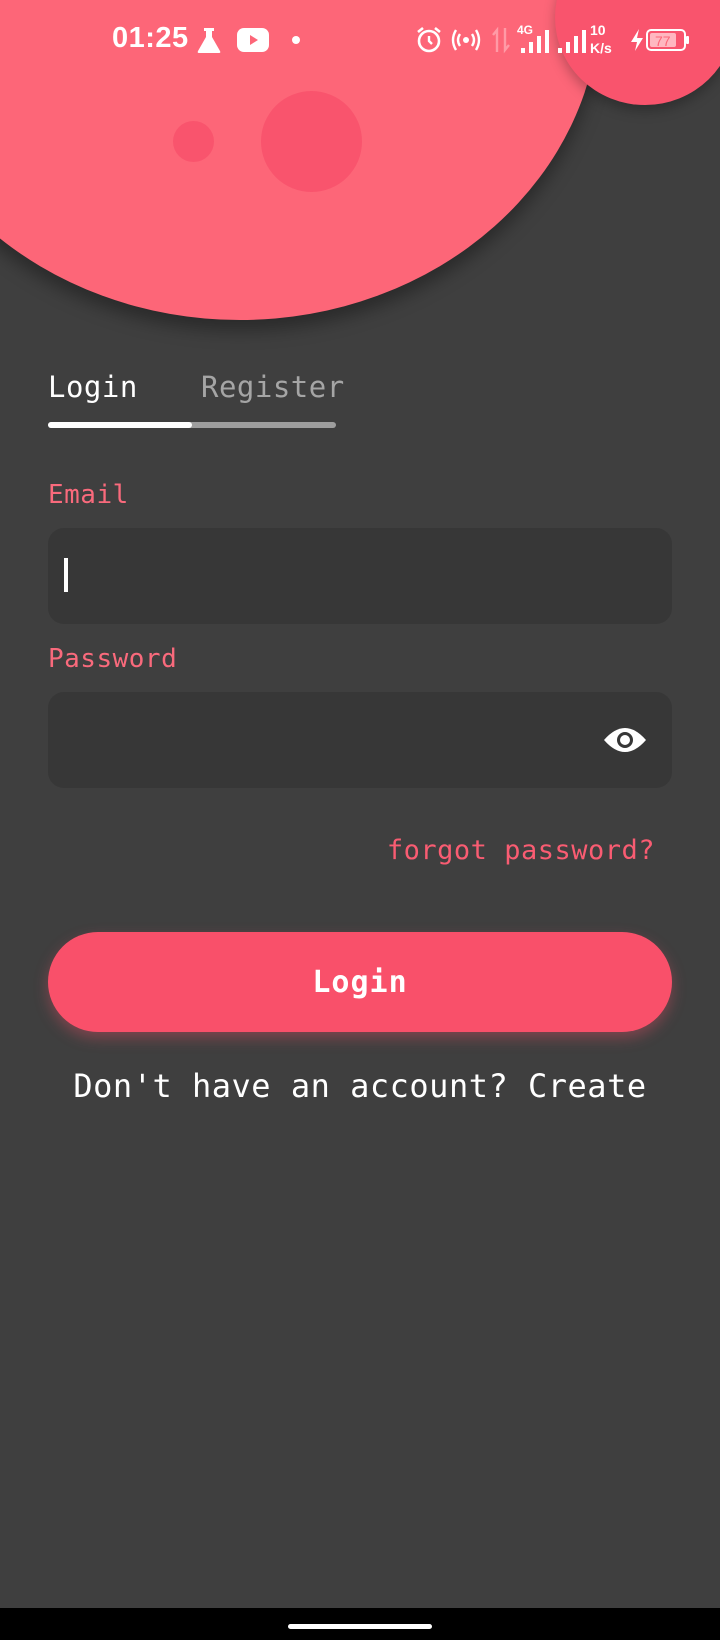 Image resolution: width=720 pixels, height=1640 pixels. Describe the element at coordinates (66, 575) in the screenshot. I see `text-cursor` at that location.